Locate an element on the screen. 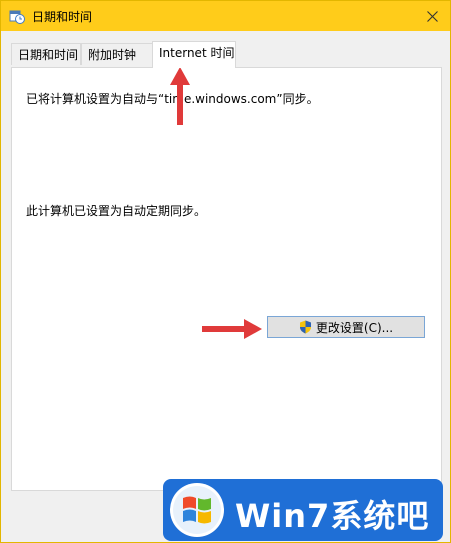 The width and height of the screenshot is (451, 543). tab-additional-clocks: 附加时钟 is located at coordinates (117, 54).